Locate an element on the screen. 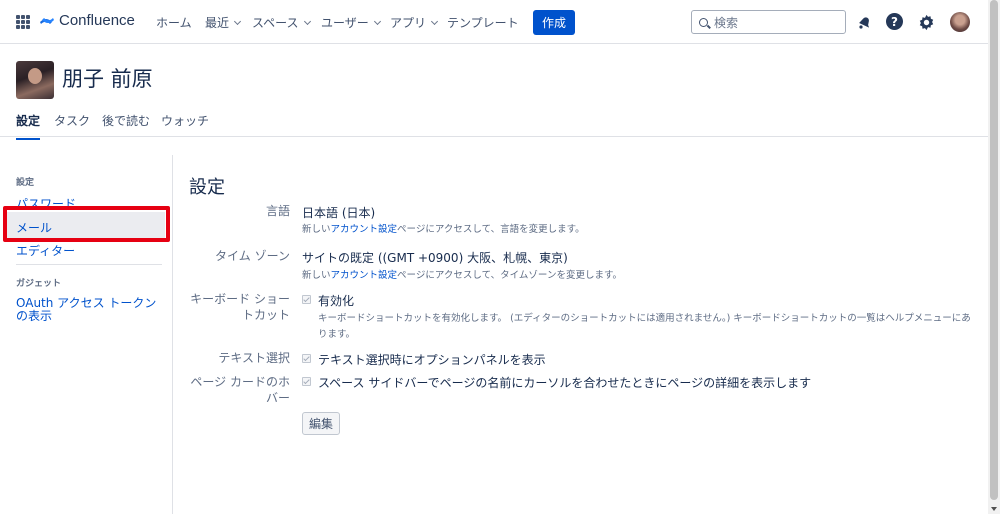  nav-spaces: スペース is located at coordinates (281, 22).